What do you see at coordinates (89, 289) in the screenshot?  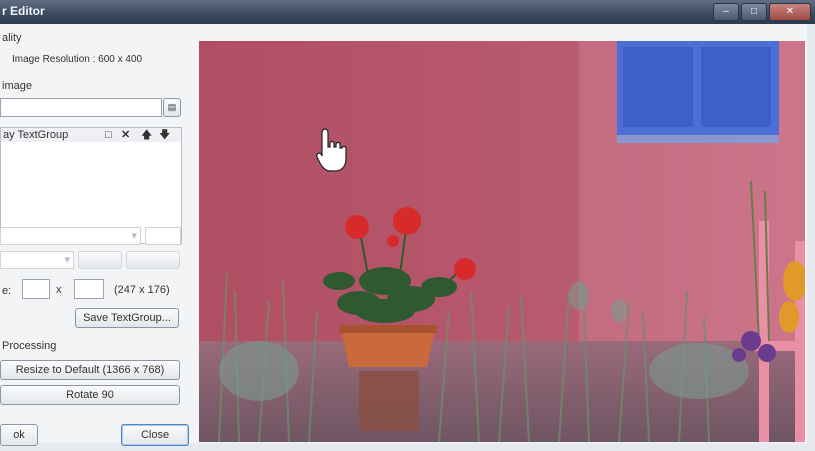 I see `height-input` at bounding box center [89, 289].